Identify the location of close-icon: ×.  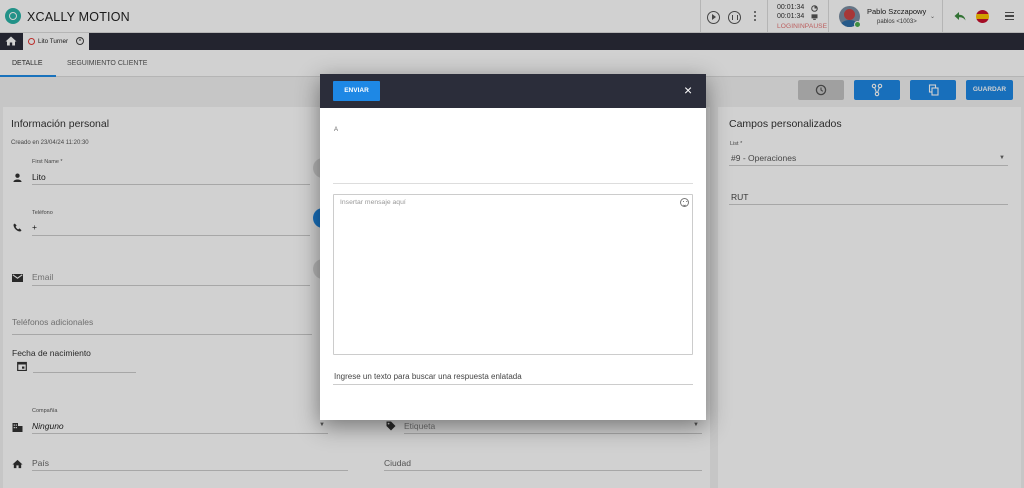
(688, 90).